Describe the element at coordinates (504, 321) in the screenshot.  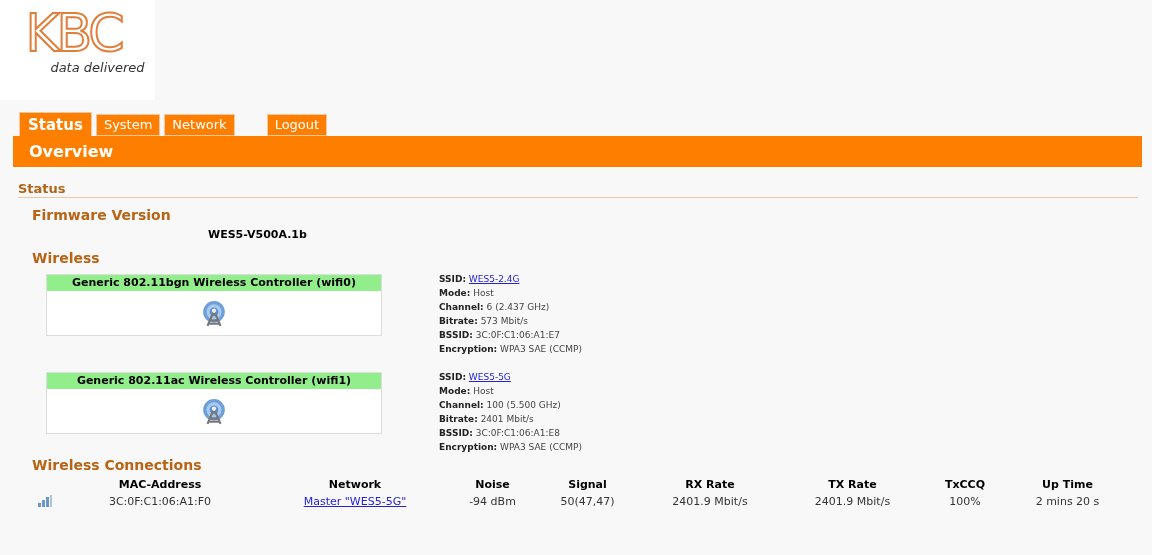
I see `info-value: 573 Mbit/s` at that location.